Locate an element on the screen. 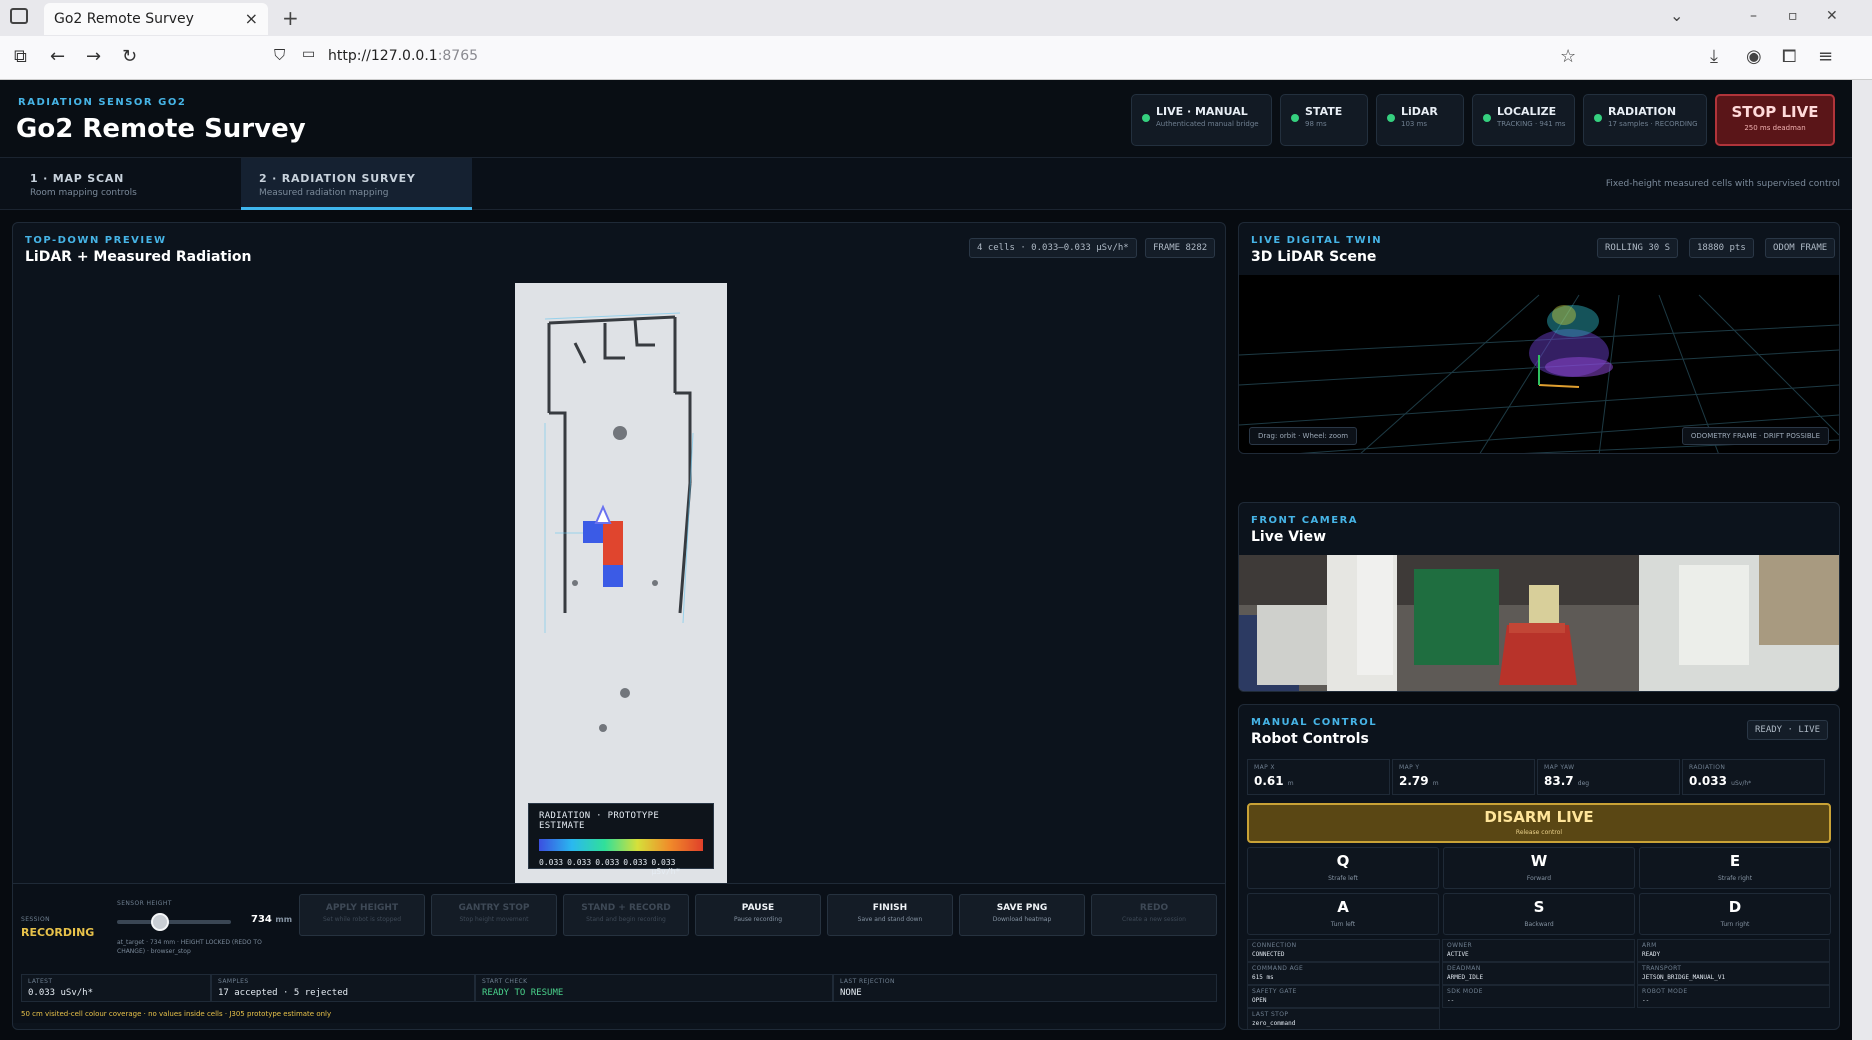 Image resolution: width=1872 pixels, height=1040 pixels. samples-stat: SAMPLES 17 accepted · 5 rejected is located at coordinates (343, 988).